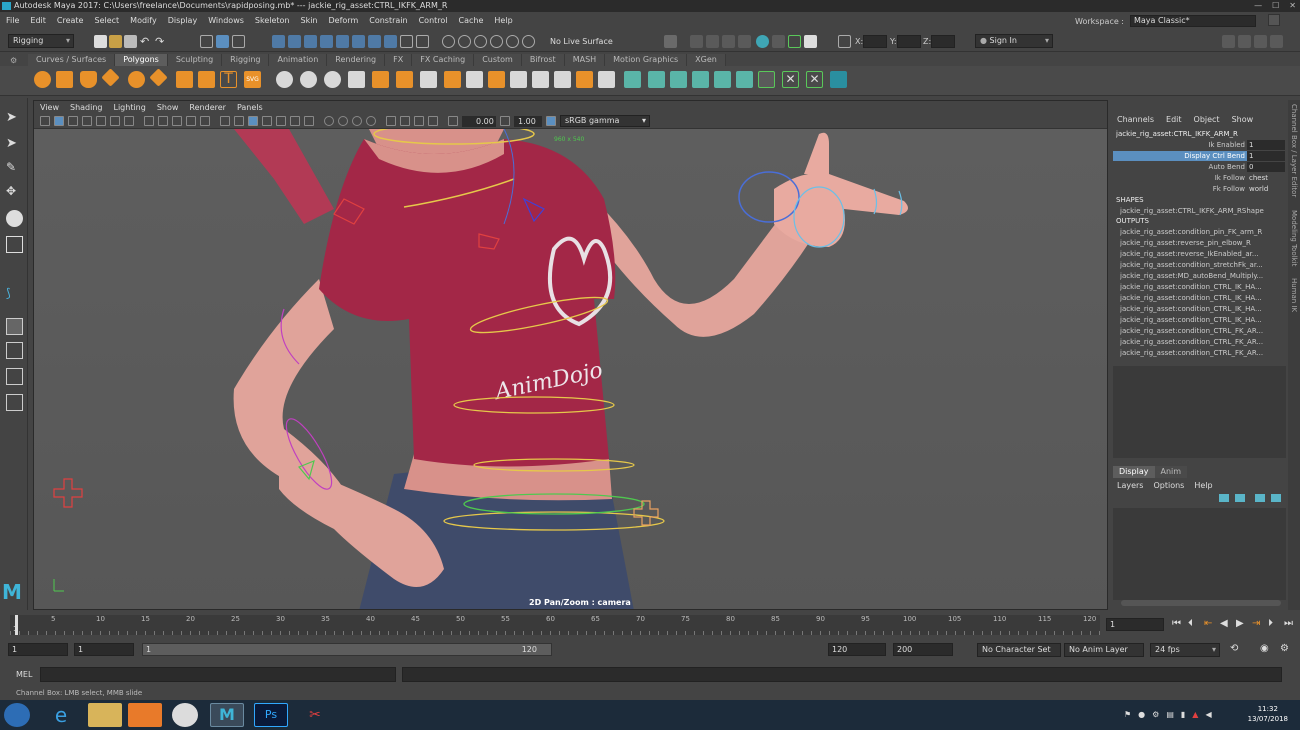 This screenshot has width=1300, height=730. I want to click on select-vertex-icon, so click(278, 41).